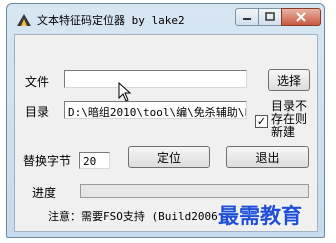 The width and height of the screenshot is (336, 243). What do you see at coordinates (133, 216) in the screenshot?
I see `footer-note: 注意：需要FSO支持 (Build2006` at bounding box center [133, 216].